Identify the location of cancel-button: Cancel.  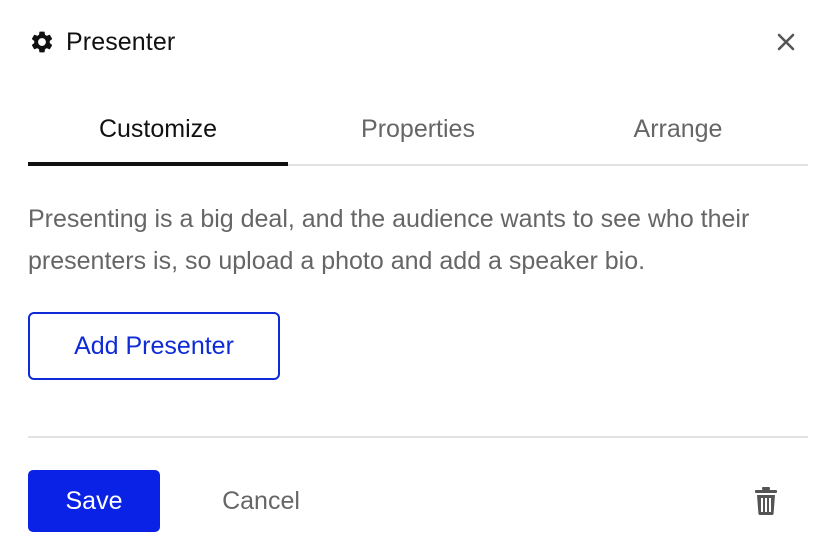
(261, 501).